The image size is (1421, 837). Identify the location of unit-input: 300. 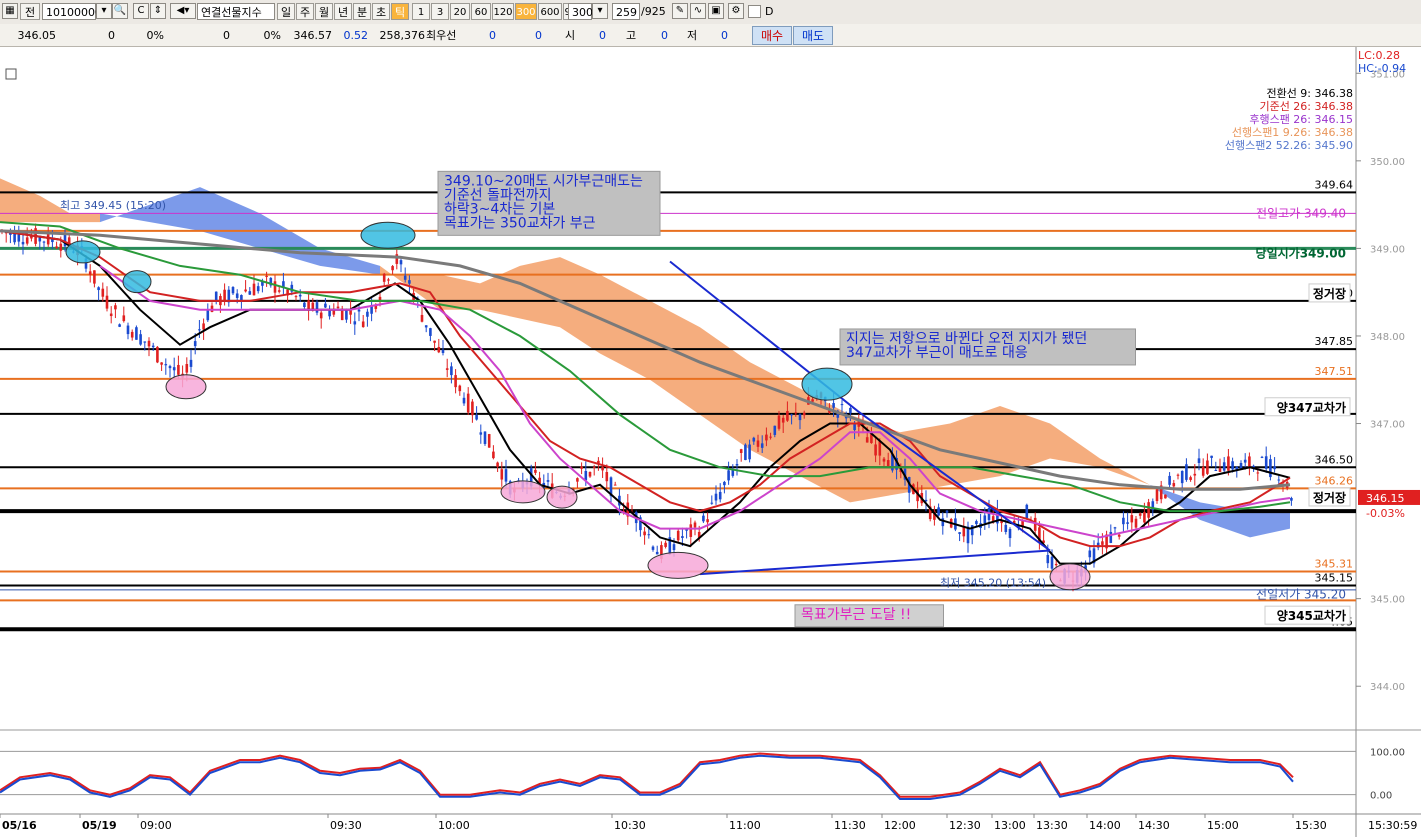
(580, 11).